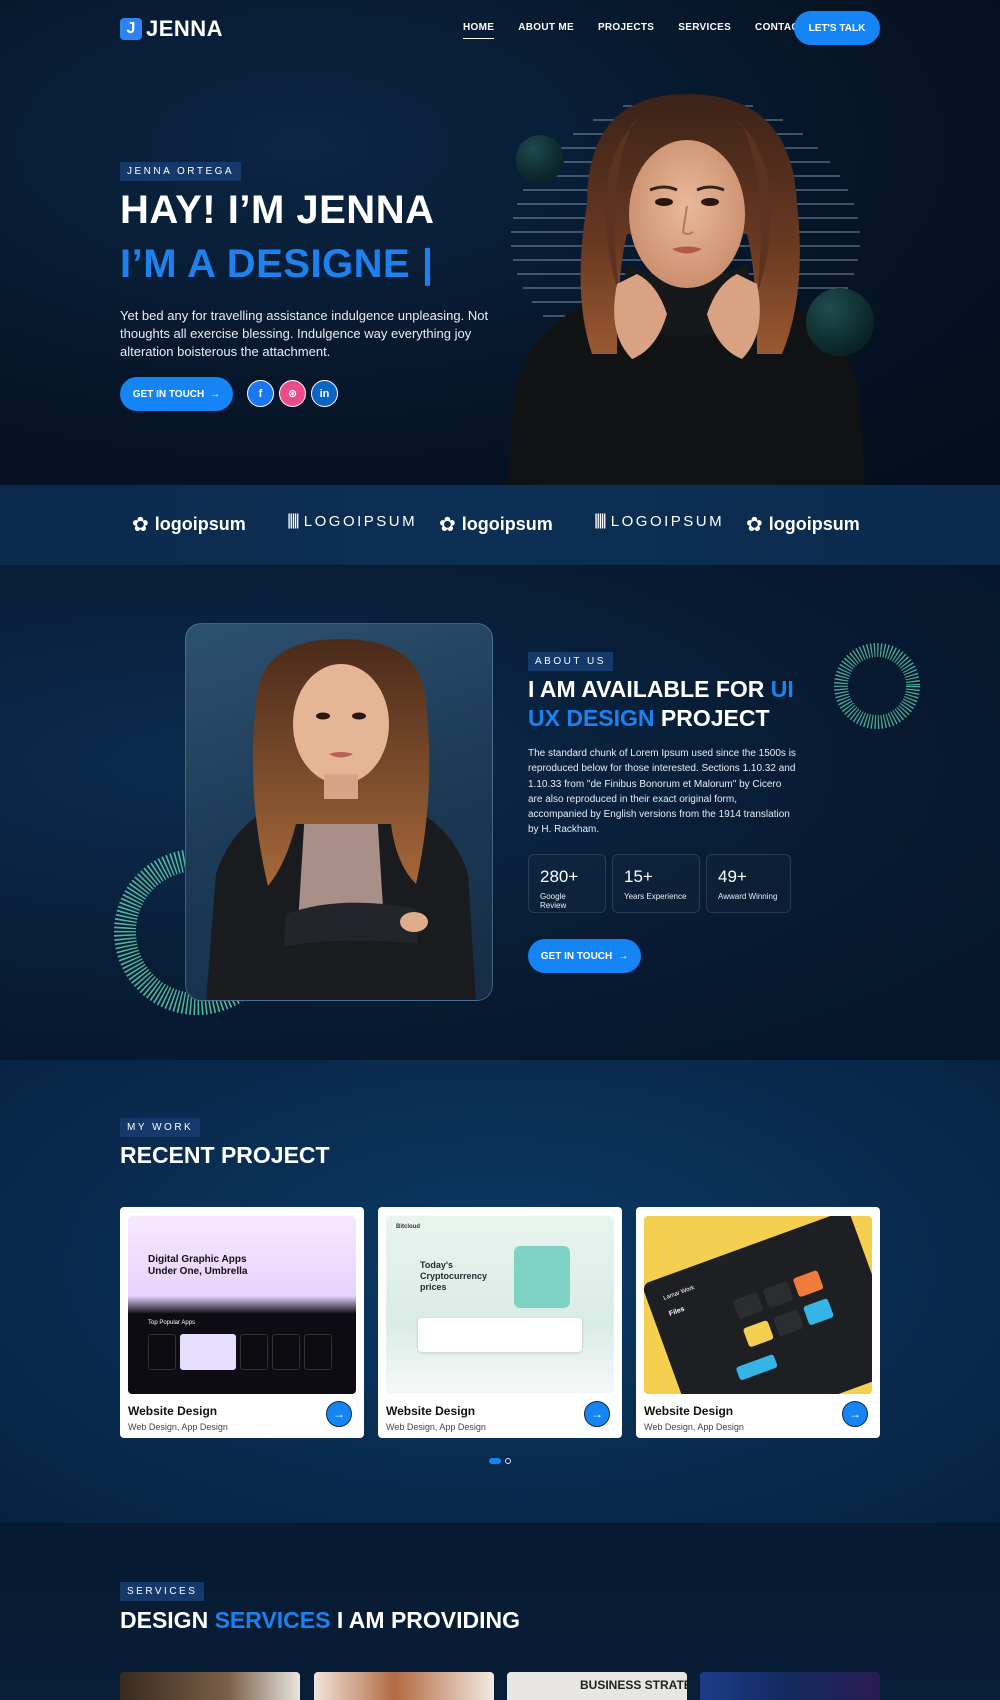 The image size is (1000, 1700). I want to click on stat-google-review: 280+ Google Review, so click(567, 883).